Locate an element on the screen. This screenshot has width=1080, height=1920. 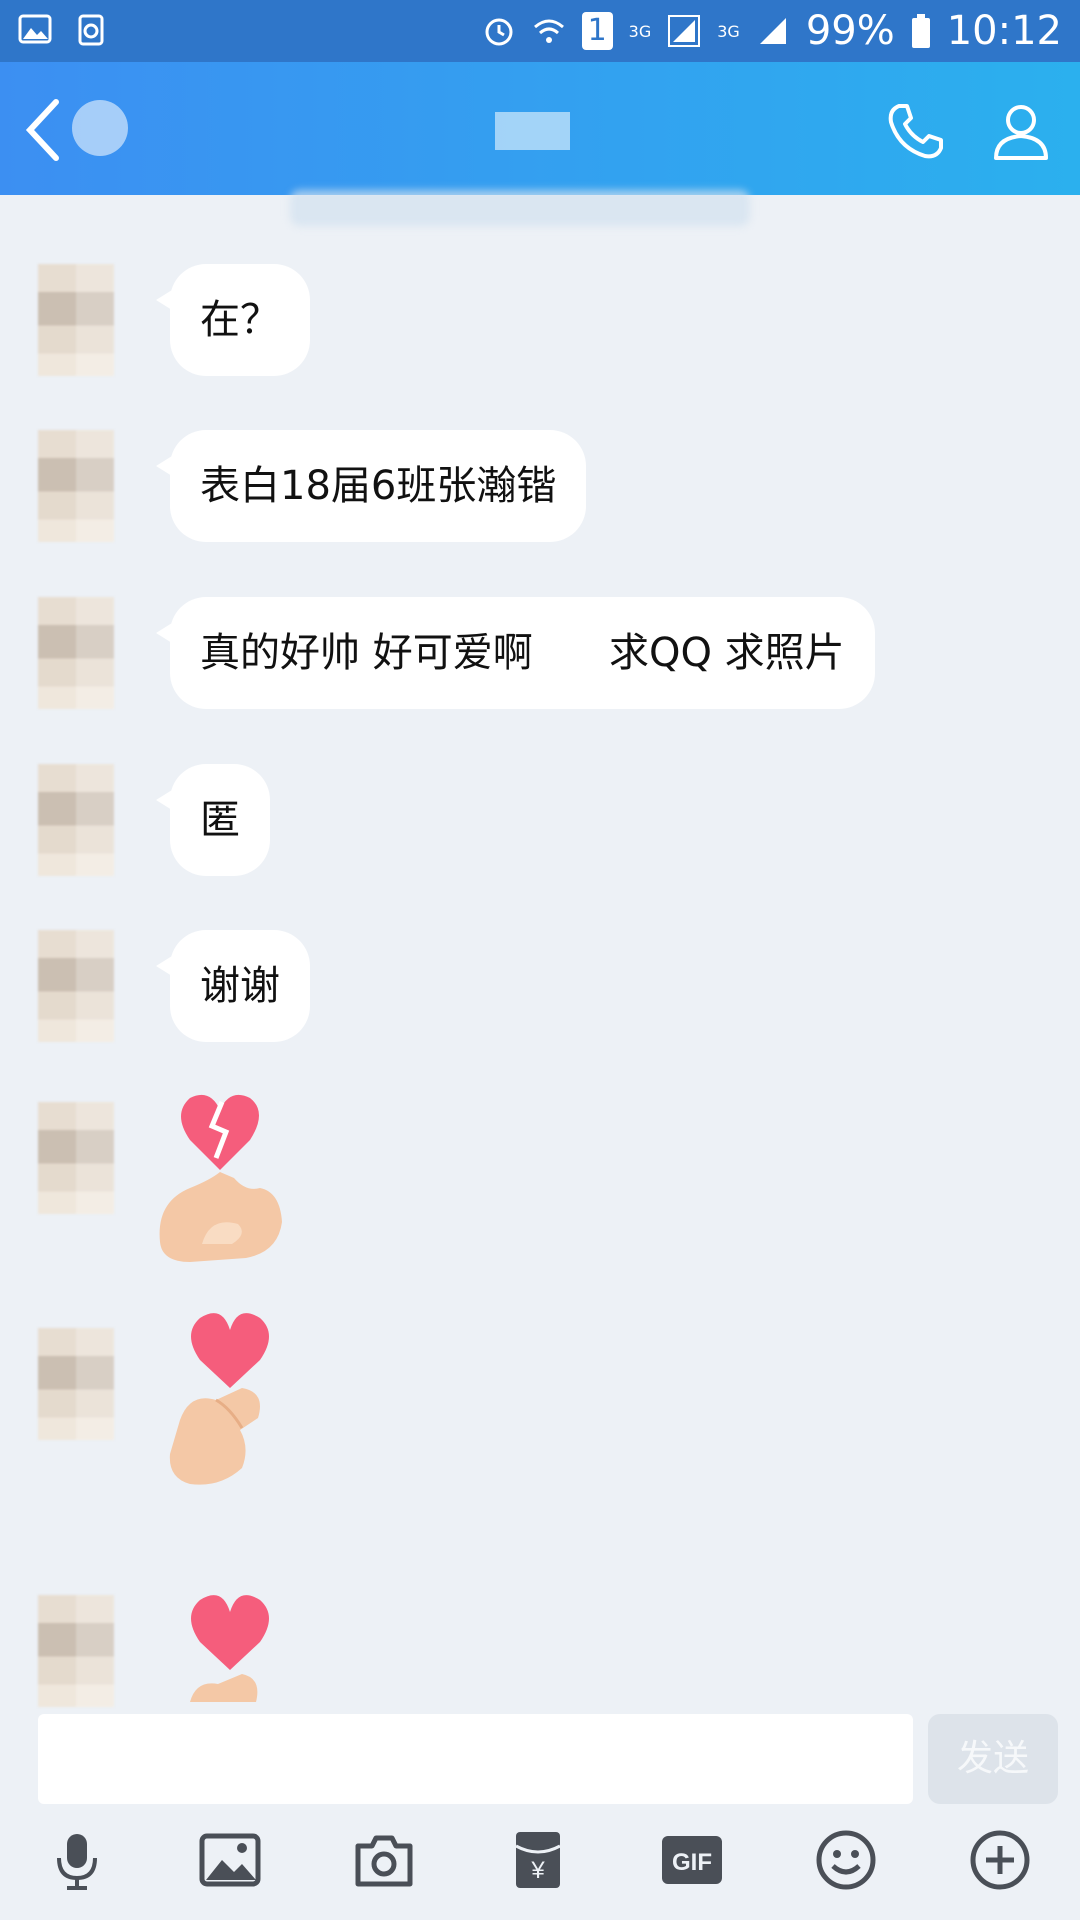
message-input is located at coordinates (475, 1759).